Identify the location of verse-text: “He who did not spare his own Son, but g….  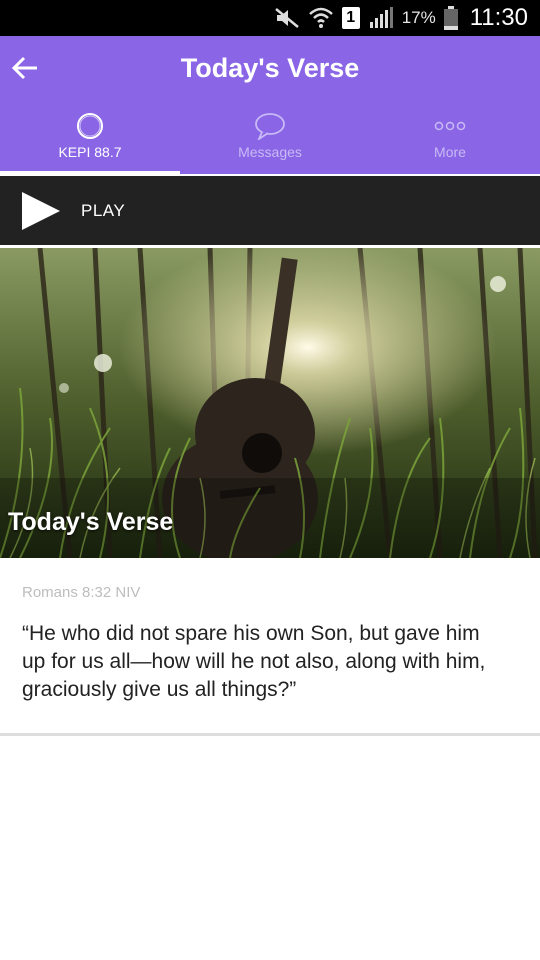
(254, 661).